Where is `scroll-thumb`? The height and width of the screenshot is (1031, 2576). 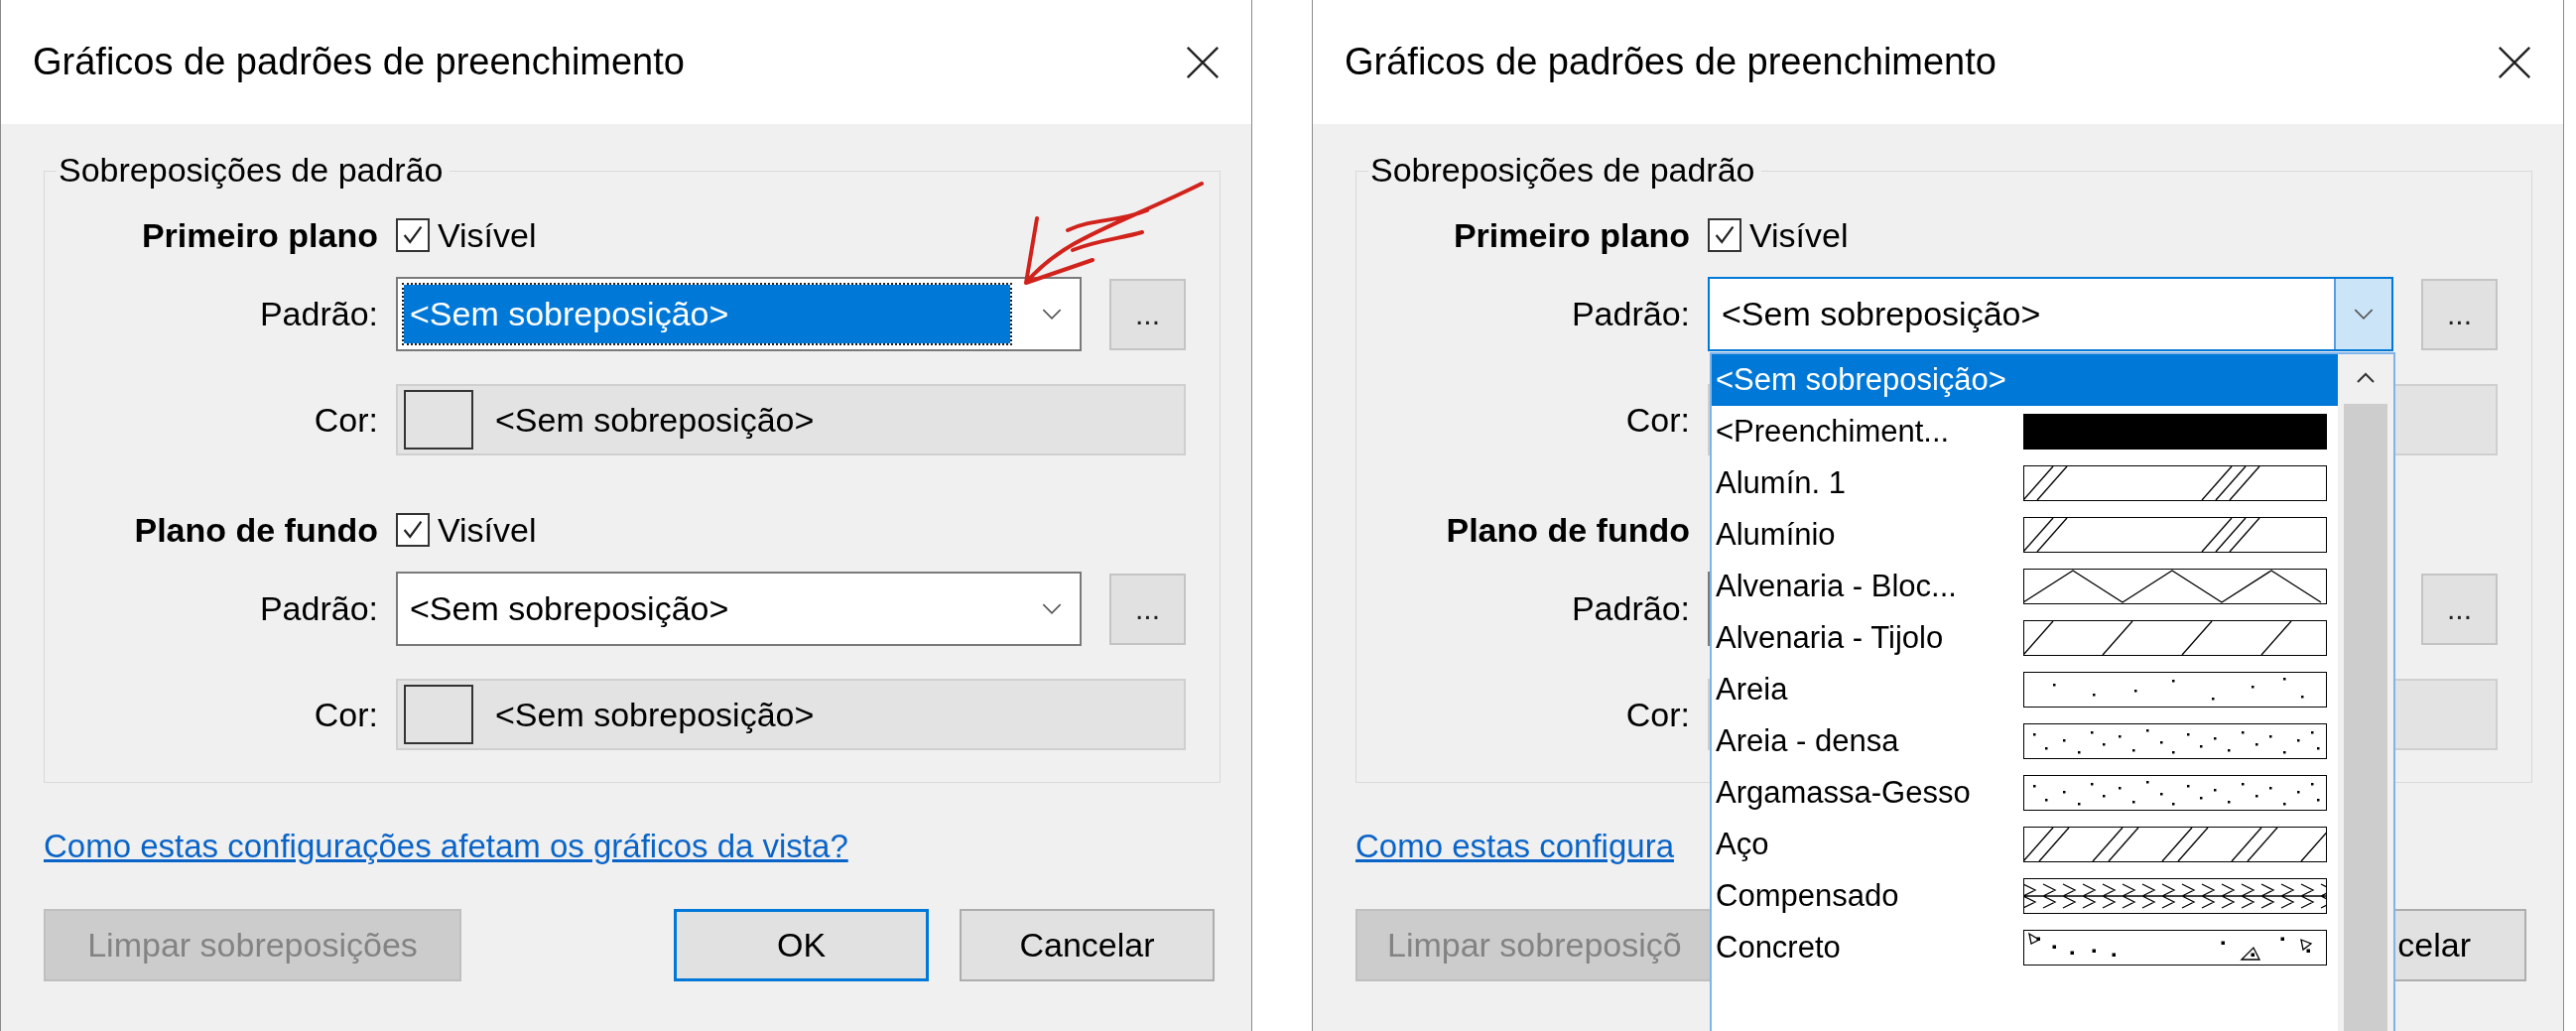
scroll-thumb is located at coordinates (2366, 717).